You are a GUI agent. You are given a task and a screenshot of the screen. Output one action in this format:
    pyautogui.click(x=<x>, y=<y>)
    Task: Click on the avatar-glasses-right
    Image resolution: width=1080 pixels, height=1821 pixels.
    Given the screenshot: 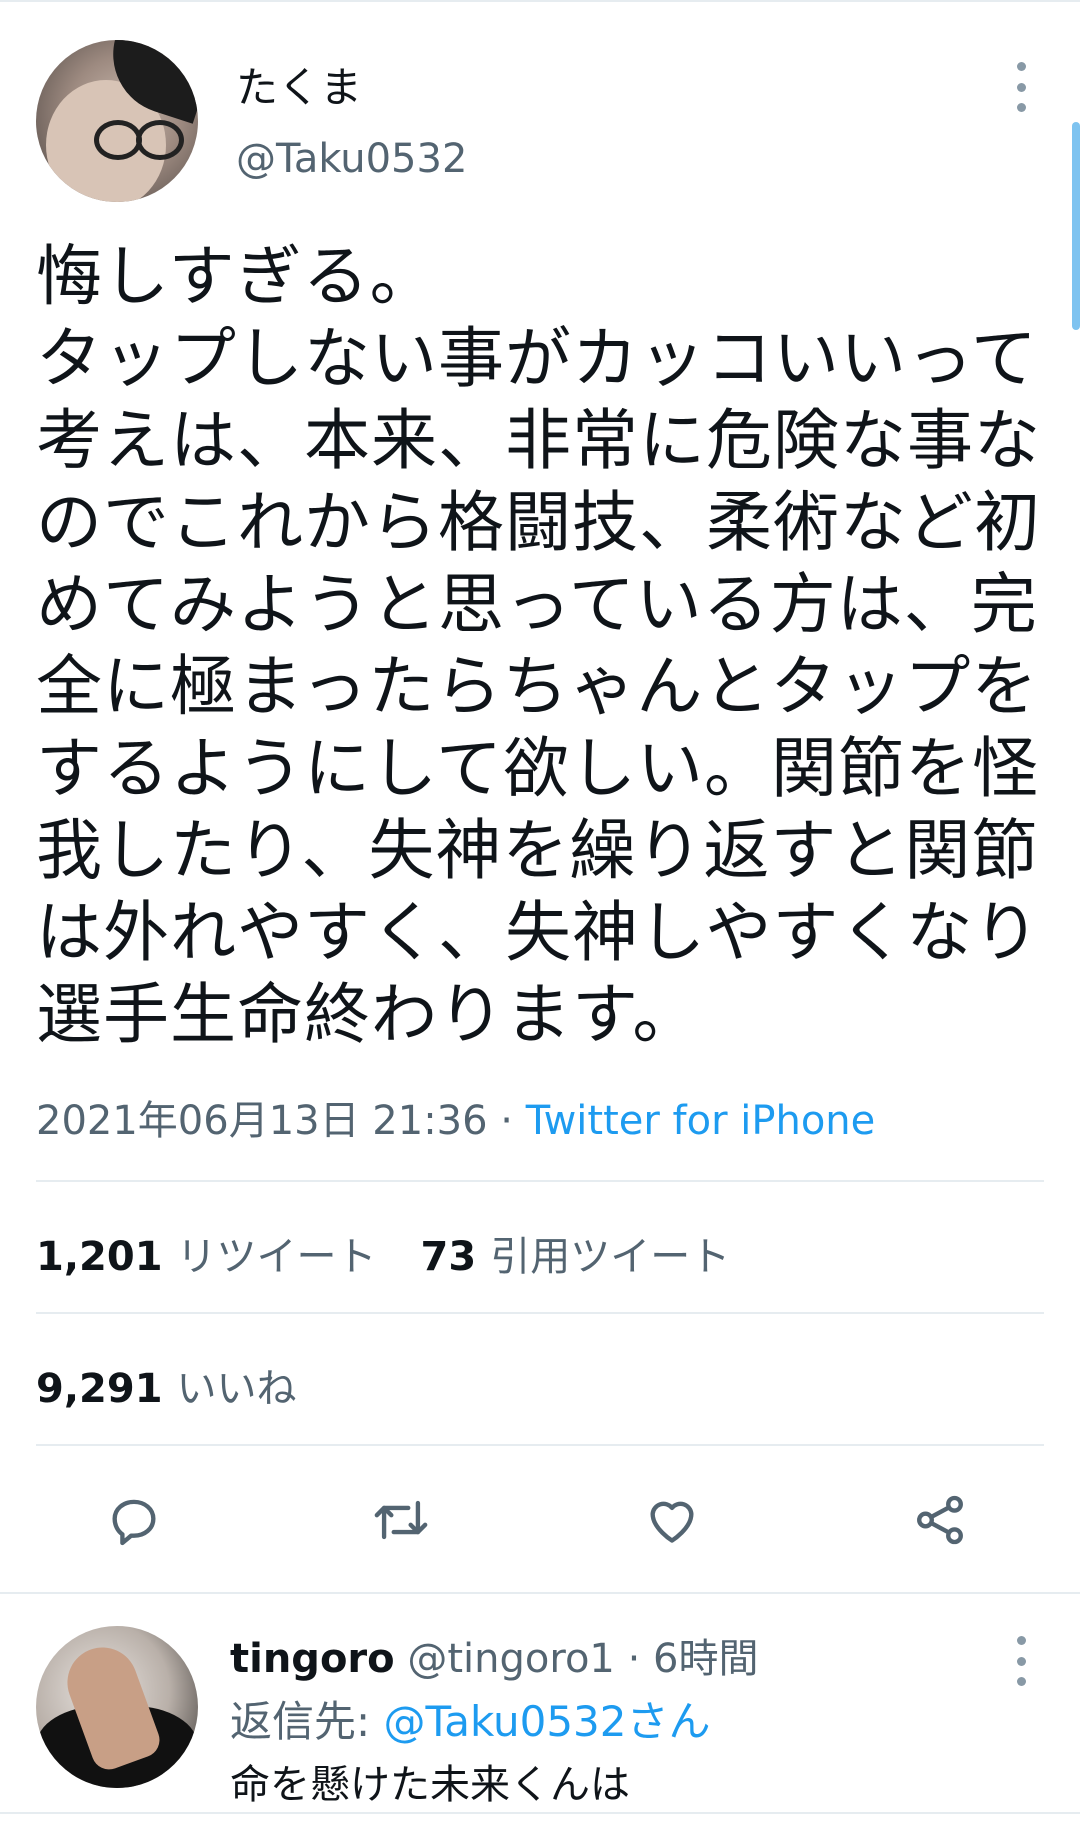 What is the action you would take?
    pyautogui.click(x=160, y=140)
    